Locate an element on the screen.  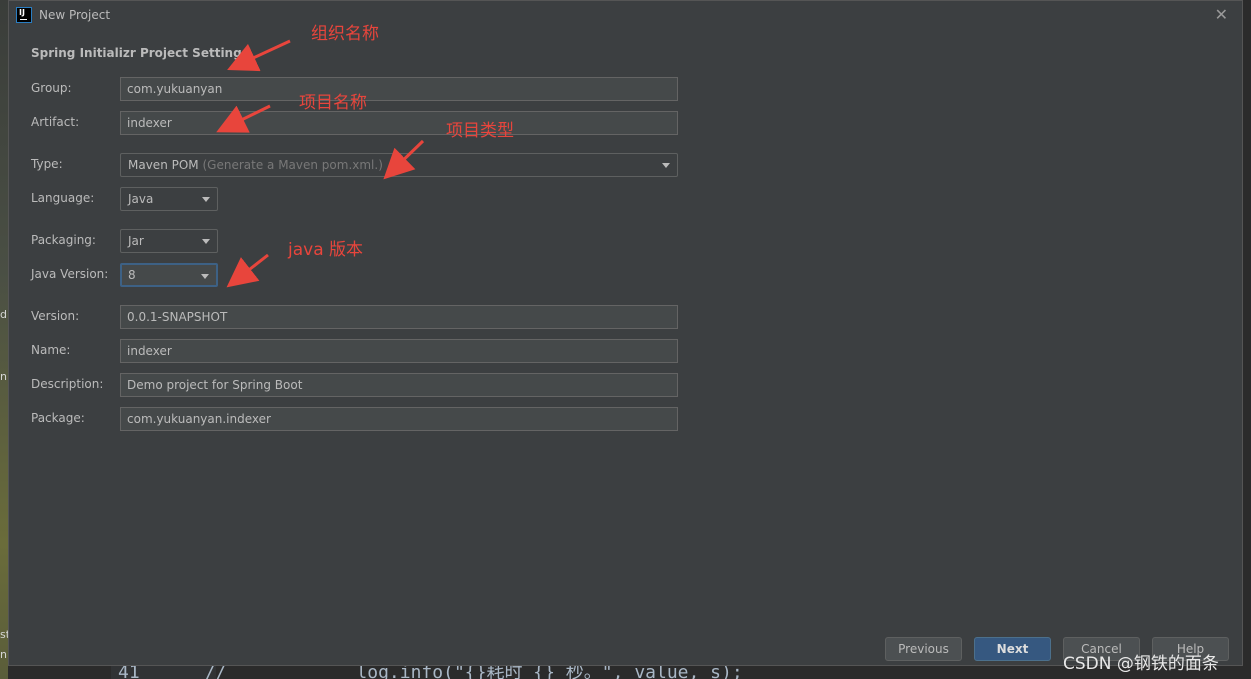
watermark: CSDN @钢铁的面条 is located at coordinates (1141, 664).